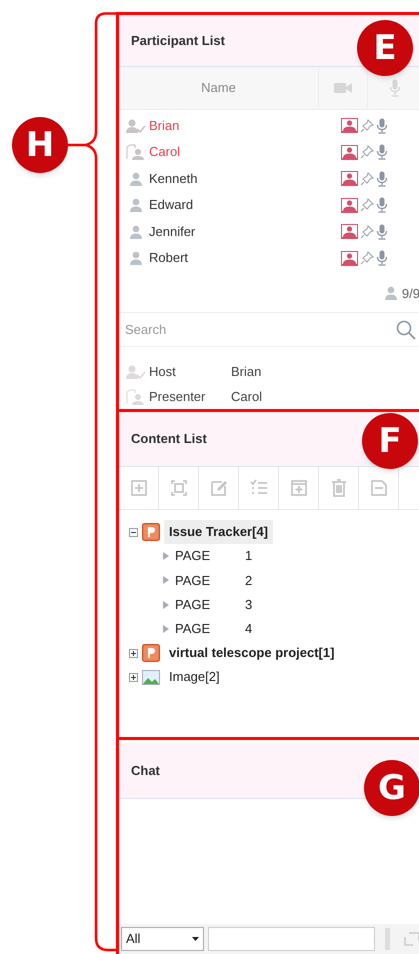 This screenshot has width=419, height=954. Describe the element at coordinates (246, 397) in the screenshot. I see `role-holder: Carol` at that location.